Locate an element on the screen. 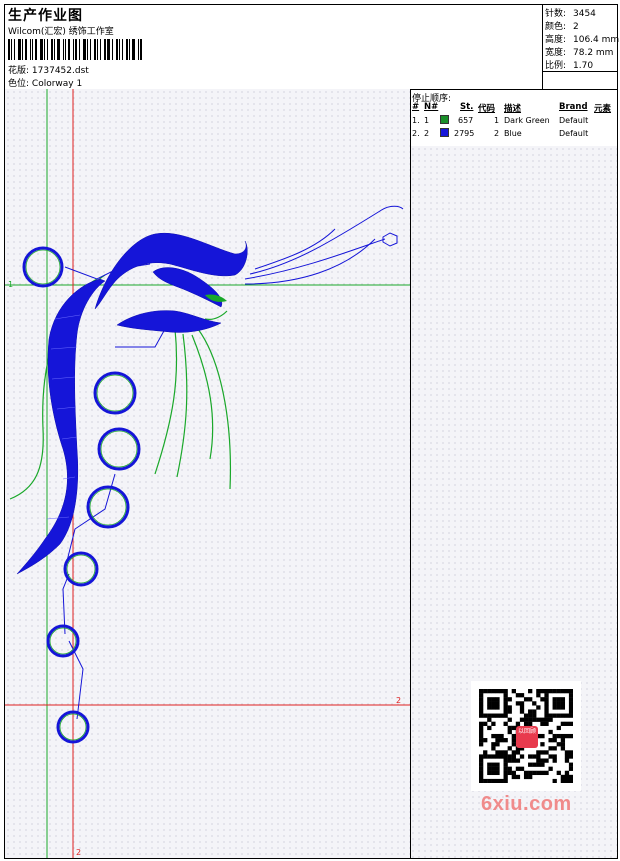 Image resolution: width=620 pixels, height=861 pixels. col-header-code: 代码 is located at coordinates (487, 109).